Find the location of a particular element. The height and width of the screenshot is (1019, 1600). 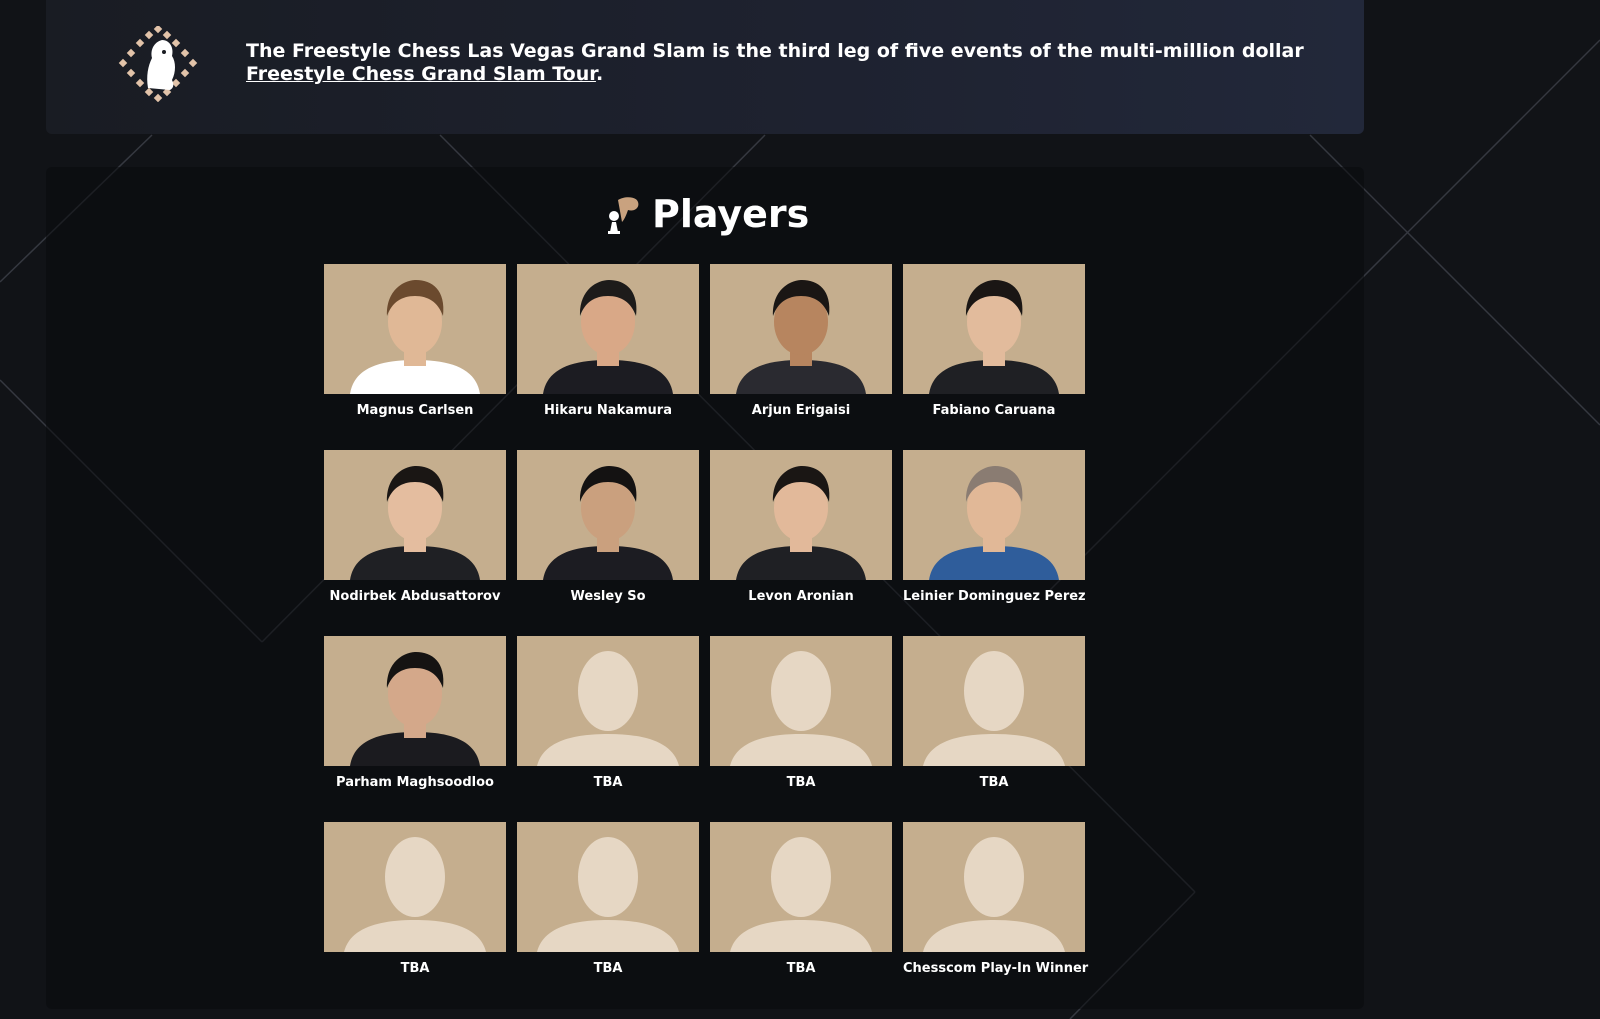

player-name: Fabiano Caruana is located at coordinates (994, 410).